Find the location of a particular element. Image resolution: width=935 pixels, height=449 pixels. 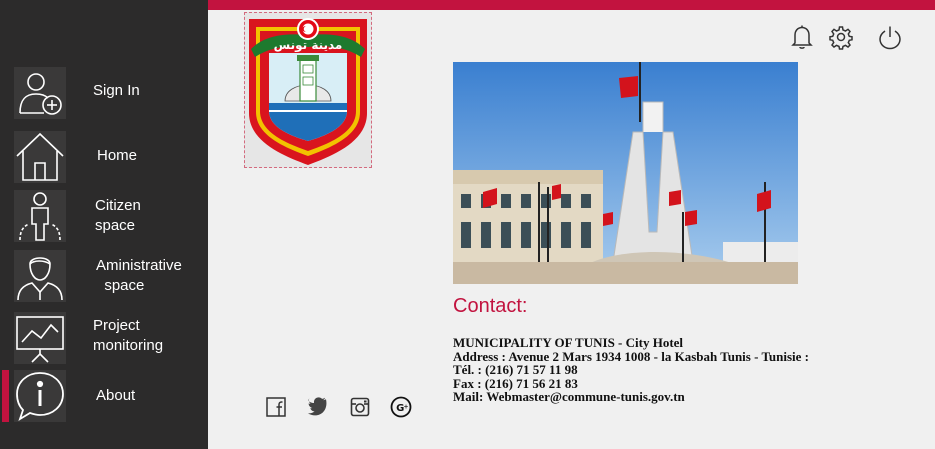

power-icon is located at coordinates (890, 37).